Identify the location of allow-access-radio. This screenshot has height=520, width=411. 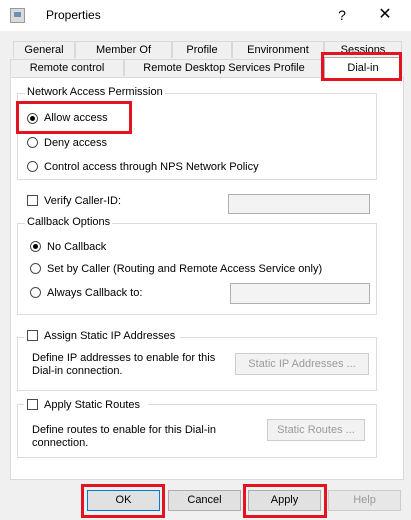
(32, 118).